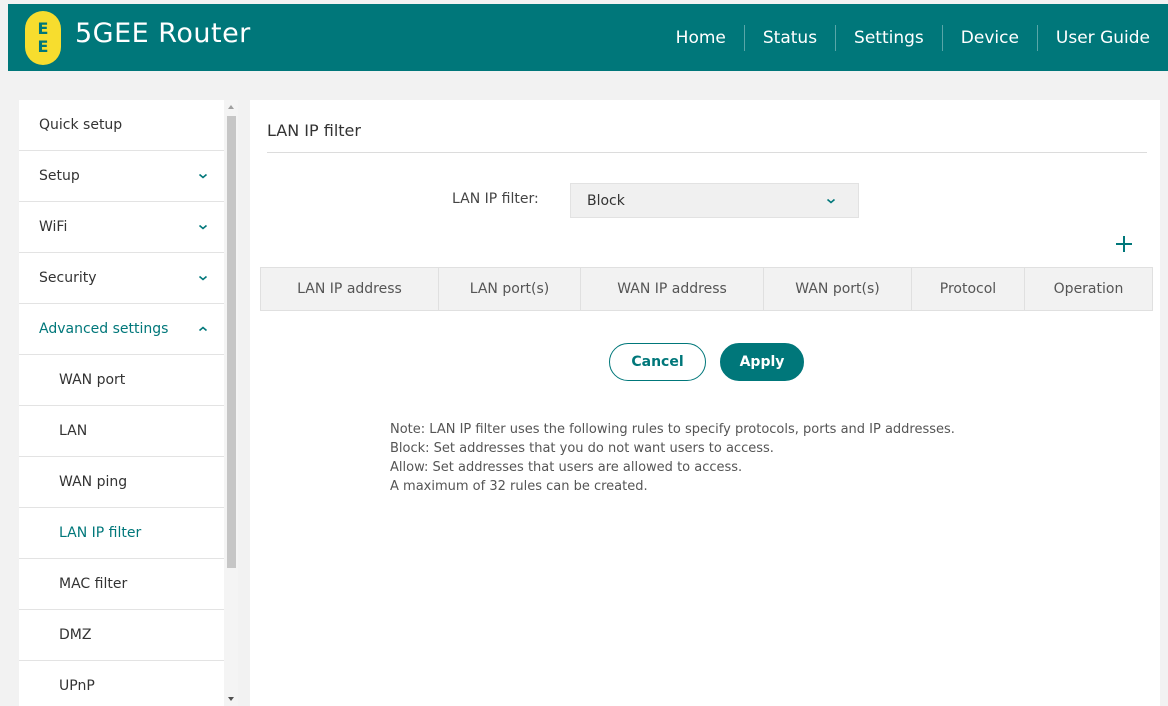 The width and height of the screenshot is (1168, 706). I want to click on sidebar-subitem-wan-port: WAN port, so click(121, 380).